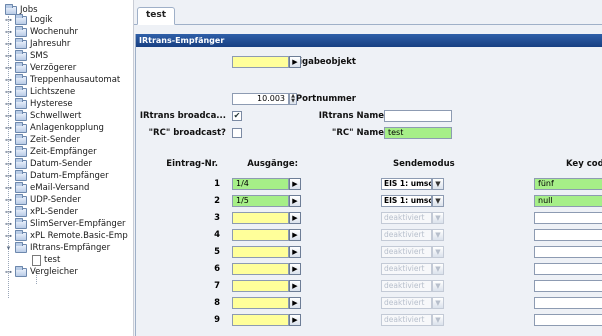  Describe the element at coordinates (37, 43) in the screenshot. I see `tree-item: ⊶ Jahresuhr` at that location.